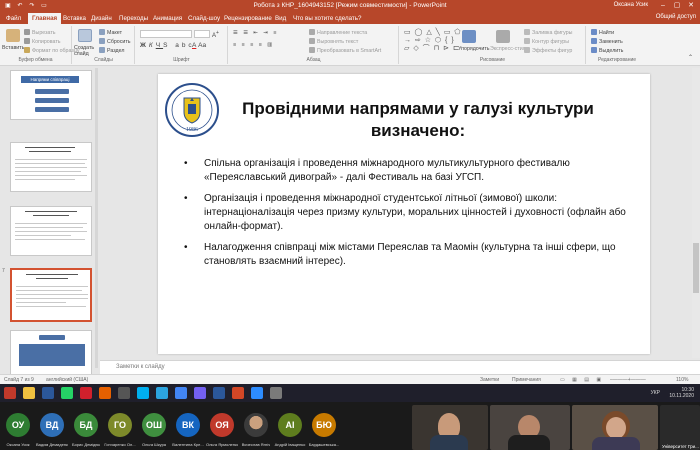 The width and height of the screenshot is (700, 450). I want to click on files-icon, so click(29, 393).